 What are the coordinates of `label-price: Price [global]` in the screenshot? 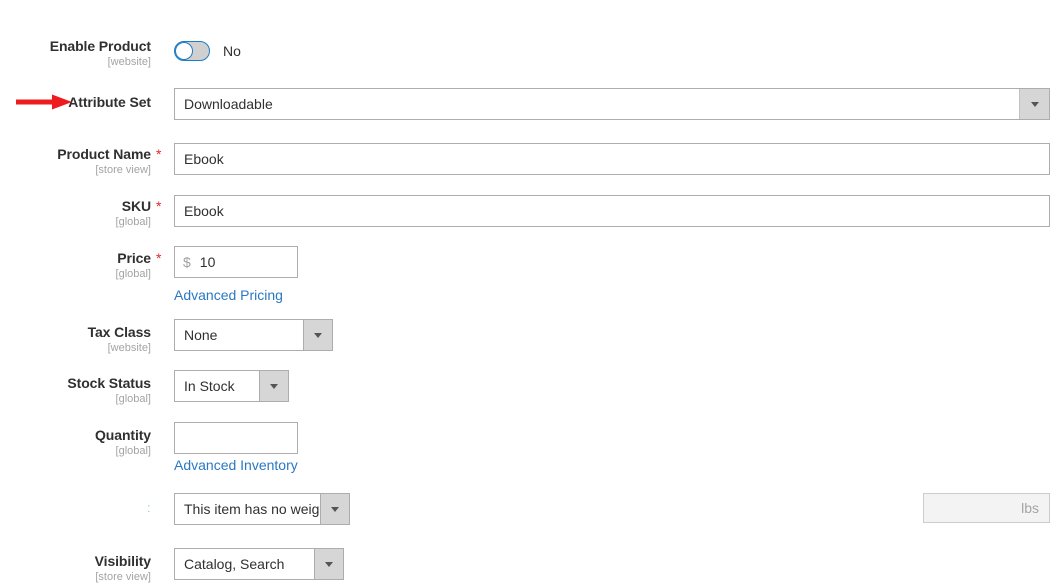 It's located at (76, 265).